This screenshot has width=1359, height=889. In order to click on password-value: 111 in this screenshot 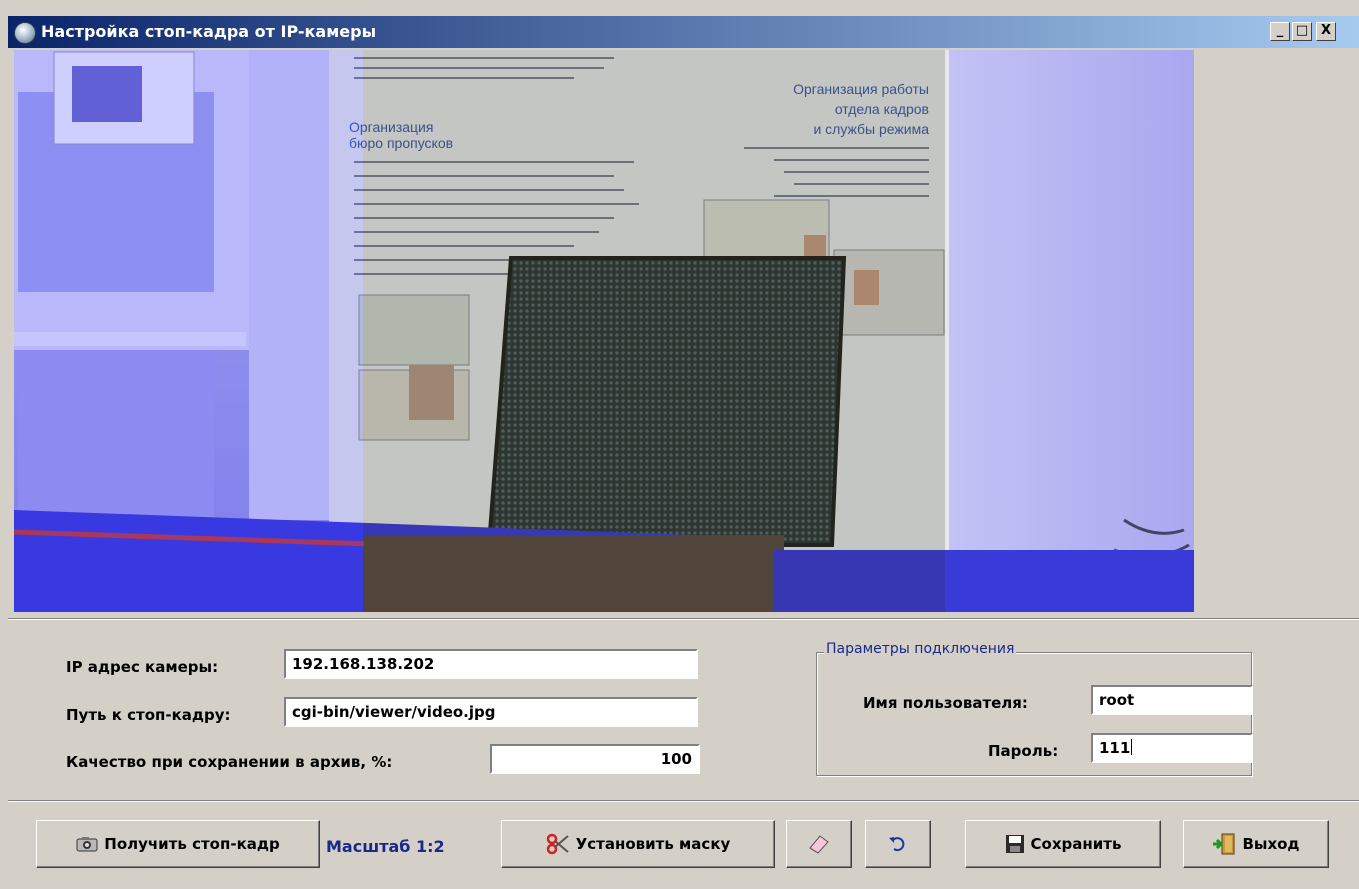, I will do `click(1115, 748)`.